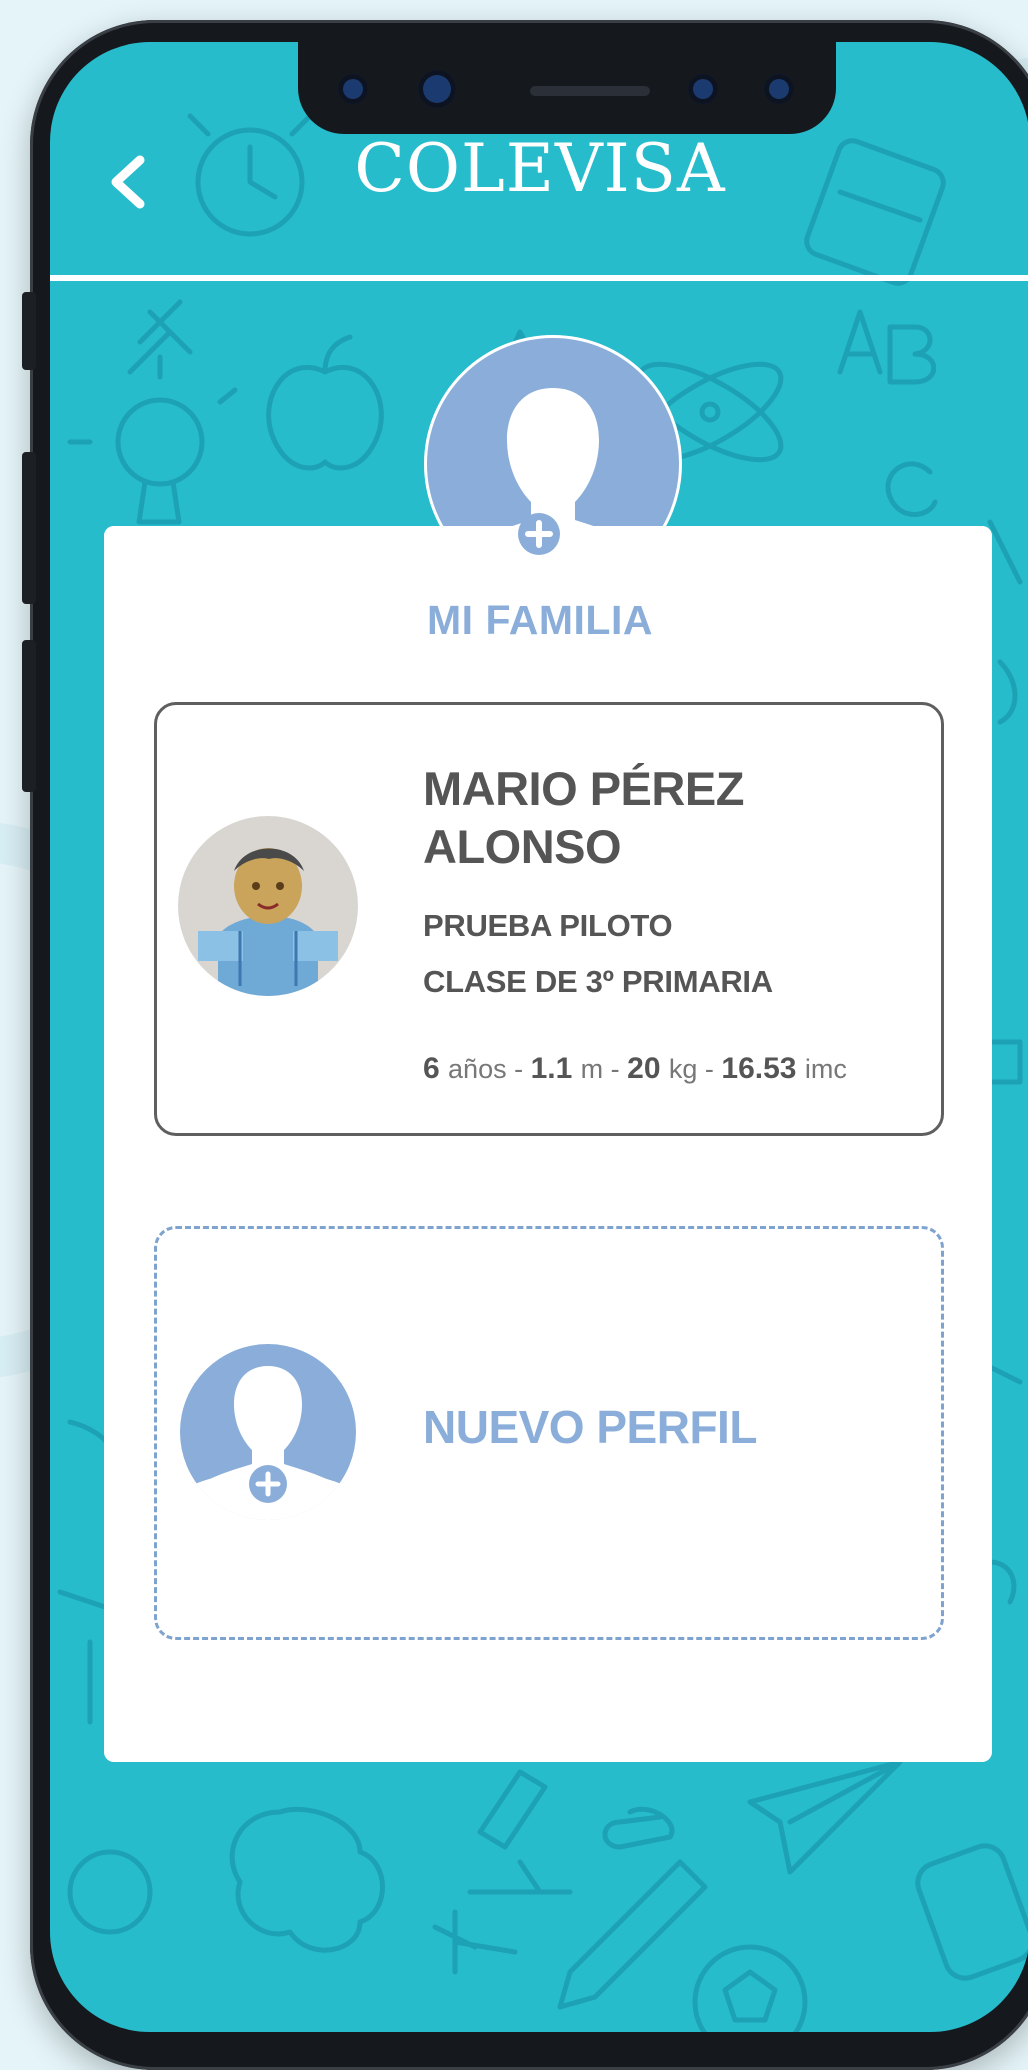  I want to click on volume-up-button, so click(29, 528).